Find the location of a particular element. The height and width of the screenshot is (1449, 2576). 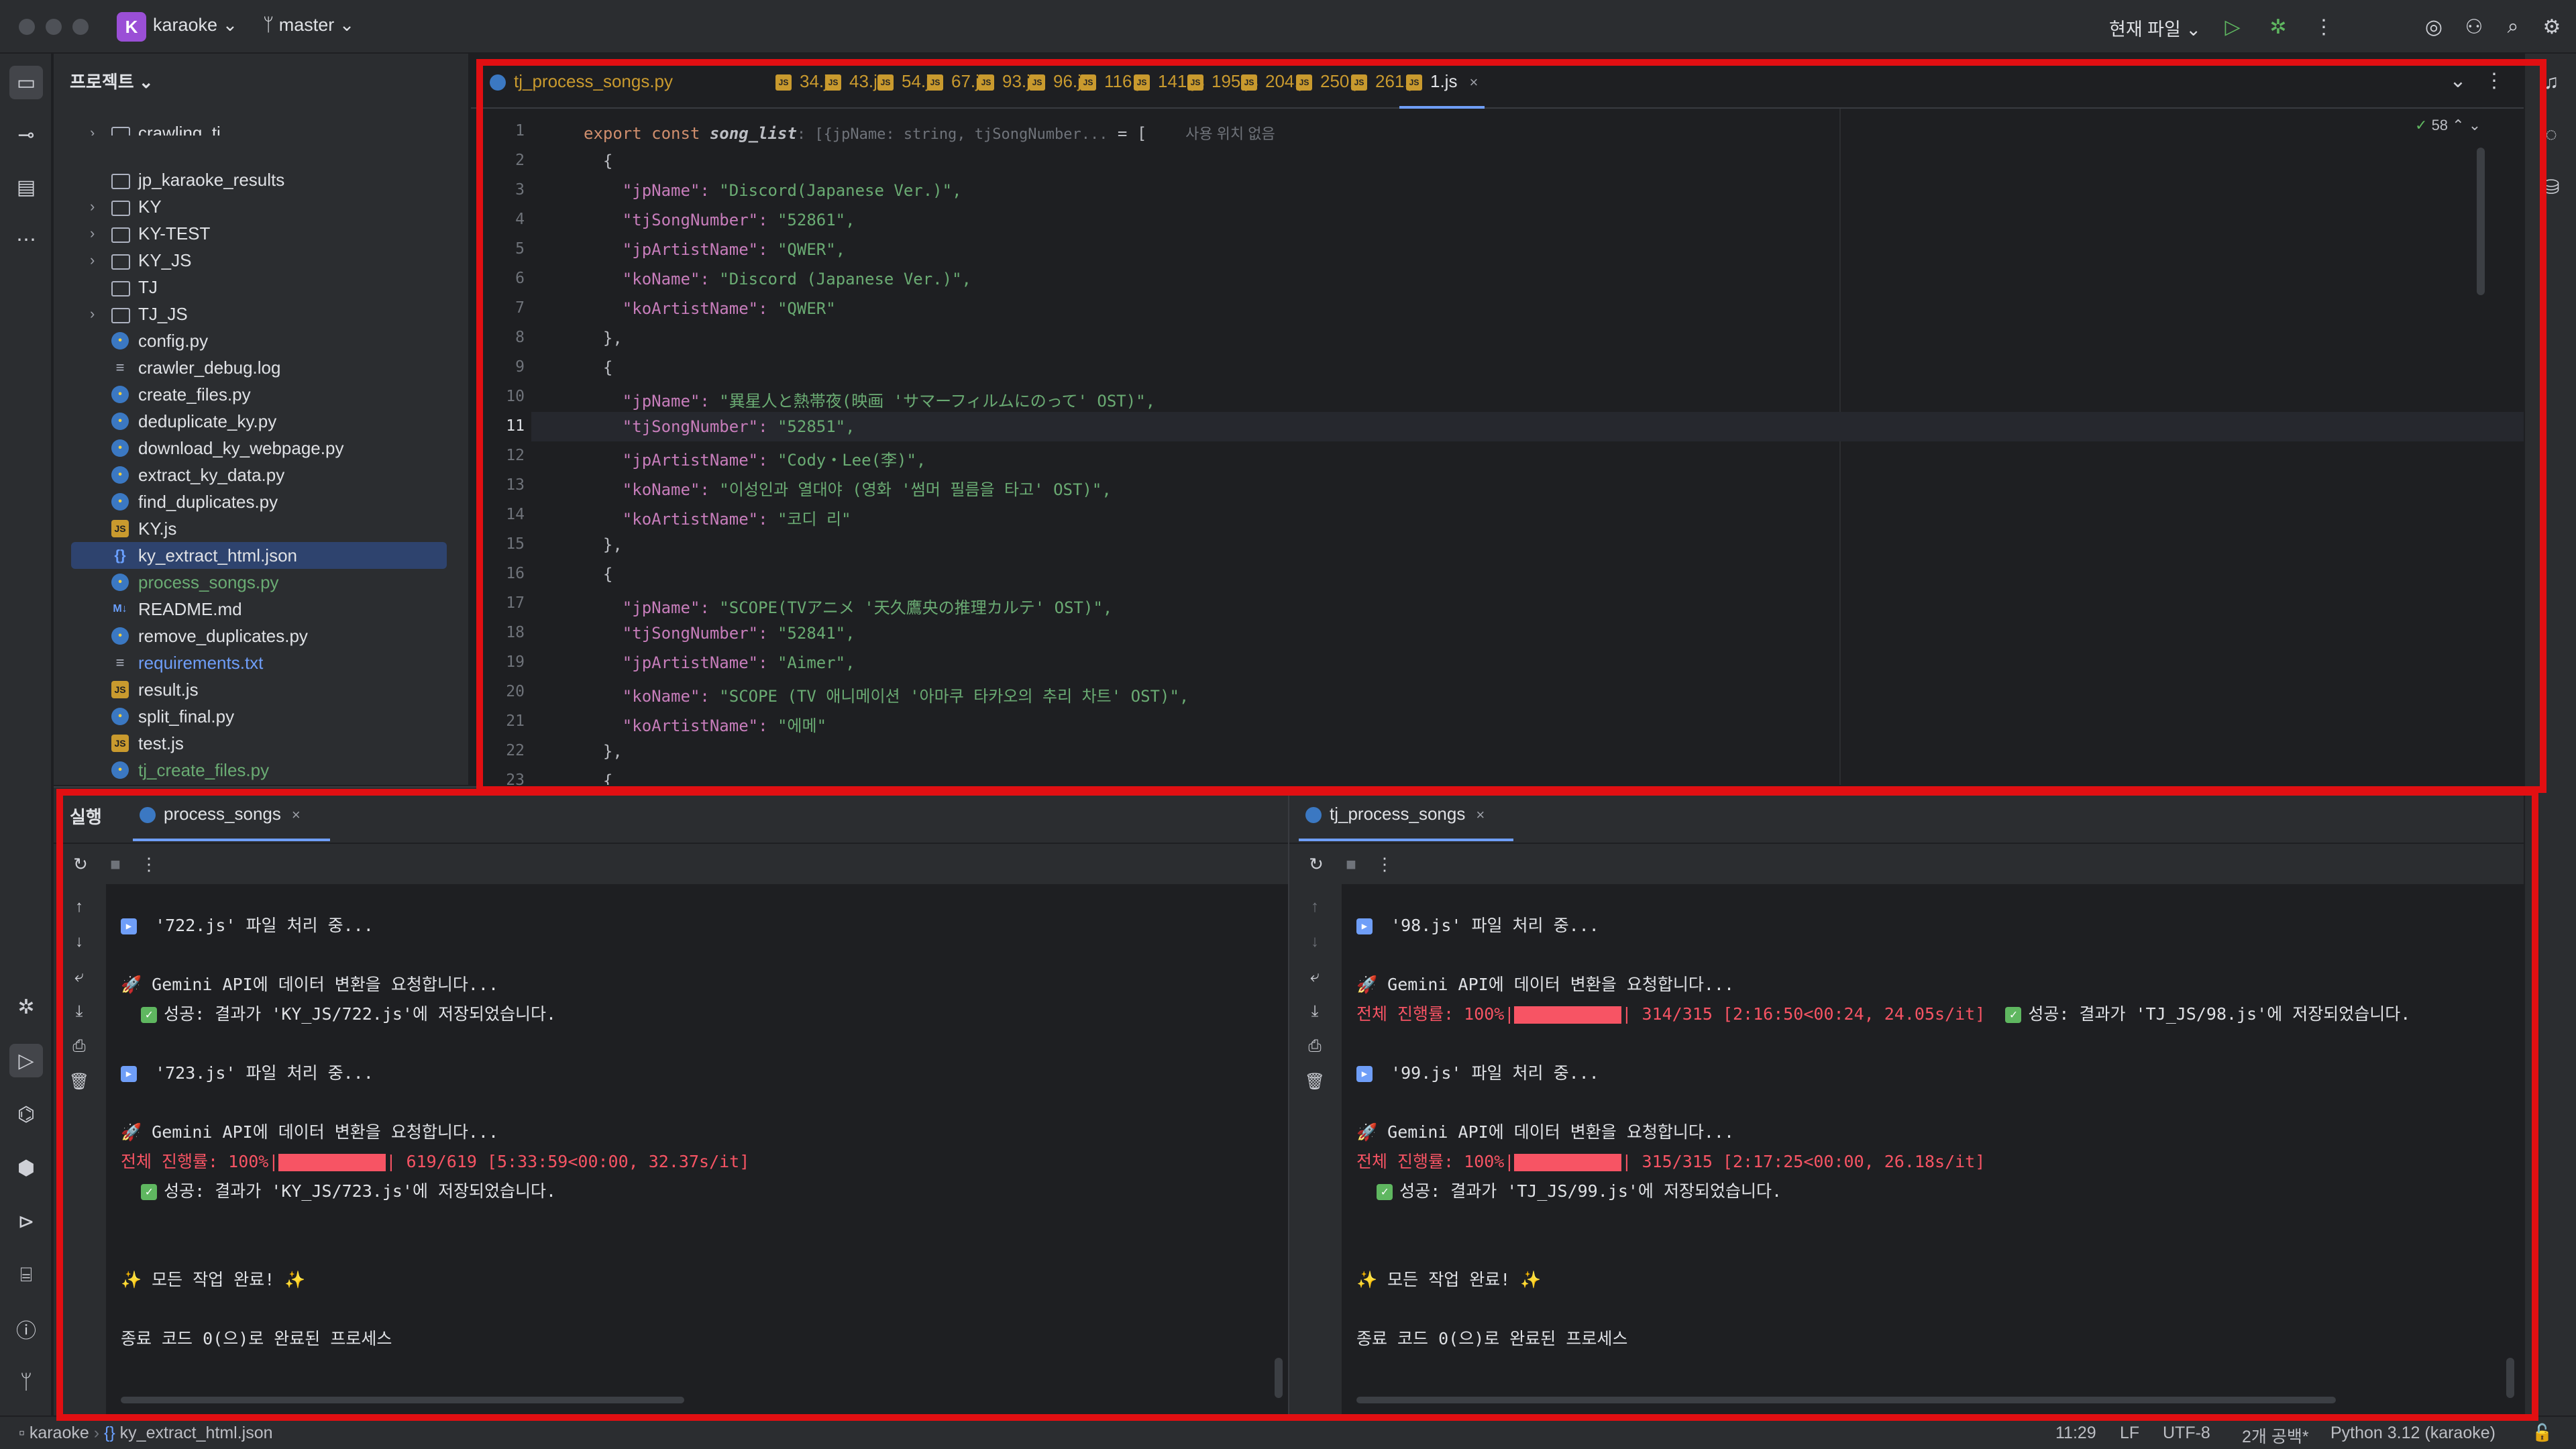

run-tab-process-songs: process_songs × is located at coordinates (220, 814).